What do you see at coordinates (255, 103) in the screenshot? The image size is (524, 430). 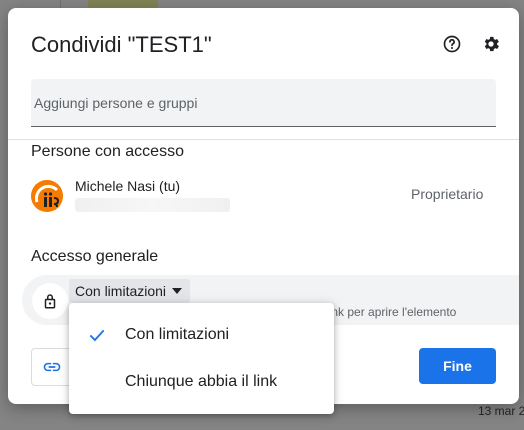 I see `add-people-input` at bounding box center [255, 103].